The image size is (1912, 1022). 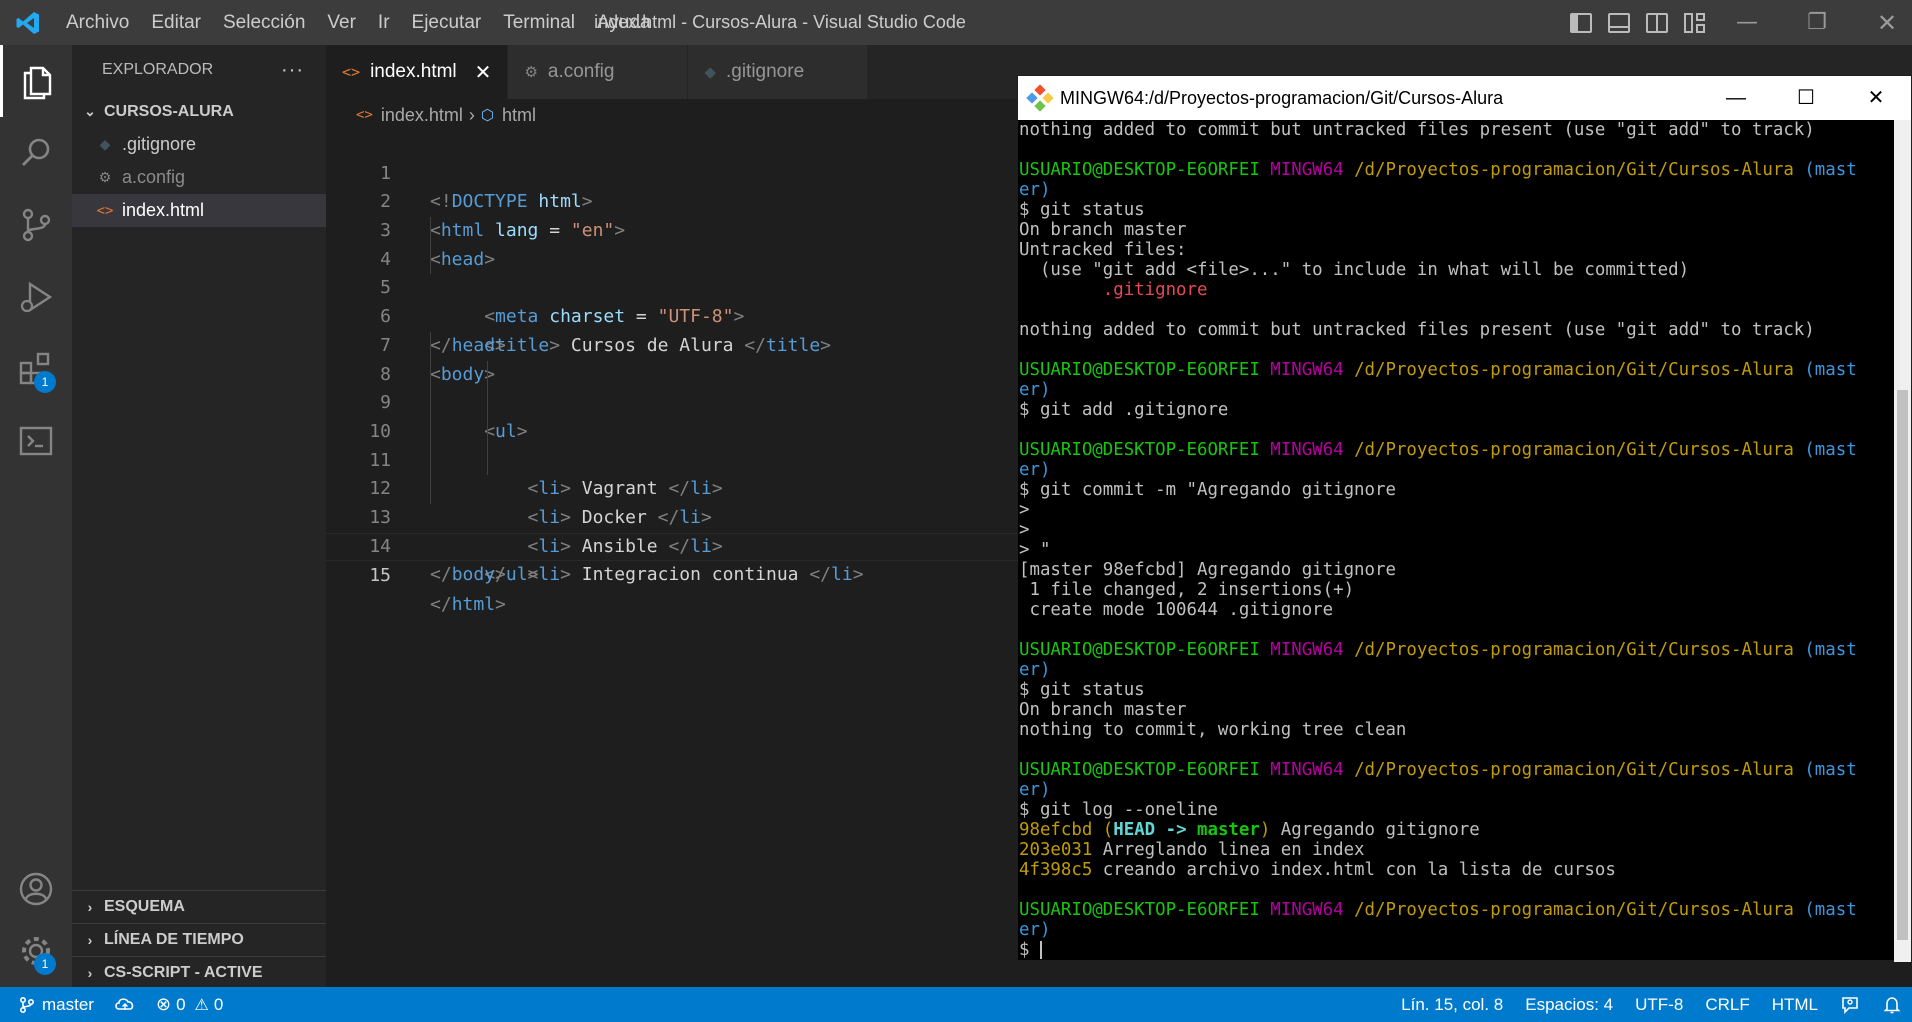 I want to click on section-linea-de-tiempo: › LÍNEA DE TIEMPO, so click(x=199, y=939).